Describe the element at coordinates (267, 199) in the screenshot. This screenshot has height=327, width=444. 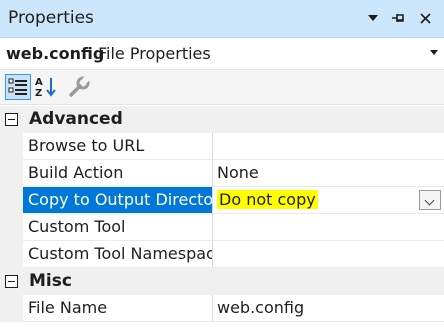
I see `property-value: Do not copy` at that location.